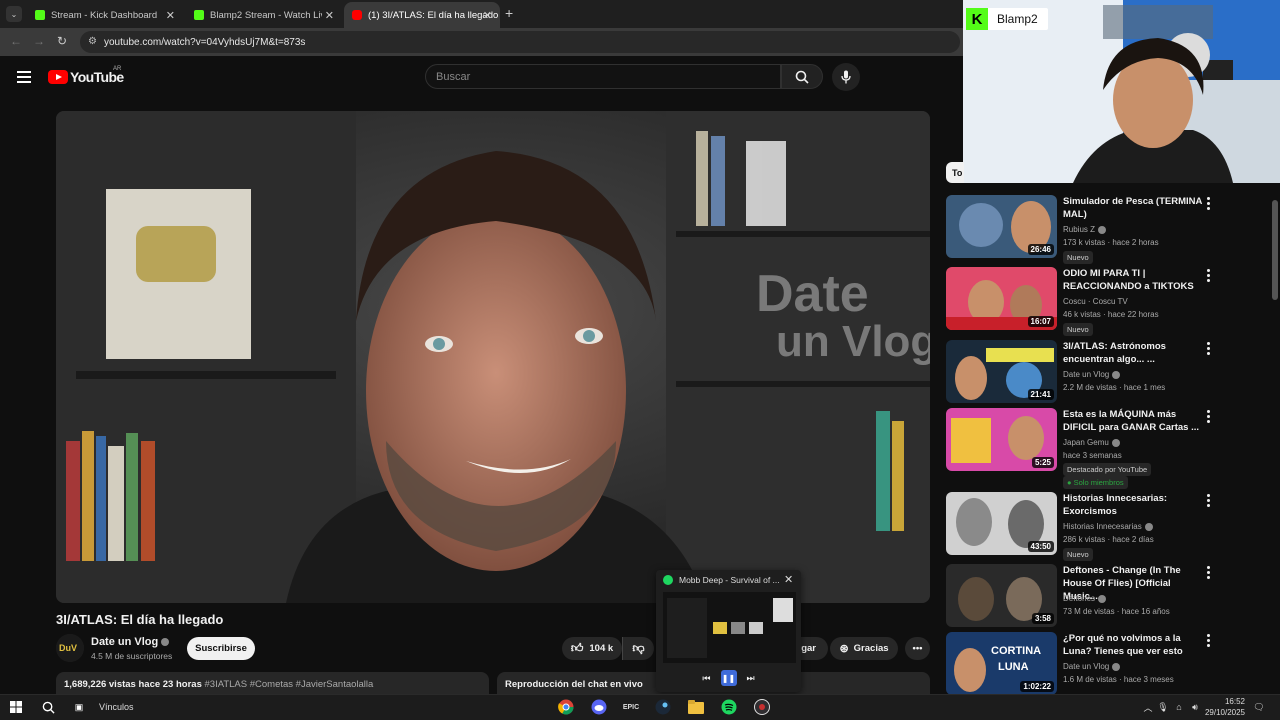  What do you see at coordinates (1133, 280) in the screenshot?
I see `recommendation-title: ODIO MI PARA TI | REACCIONANDO a TIKTOKS` at bounding box center [1133, 280].